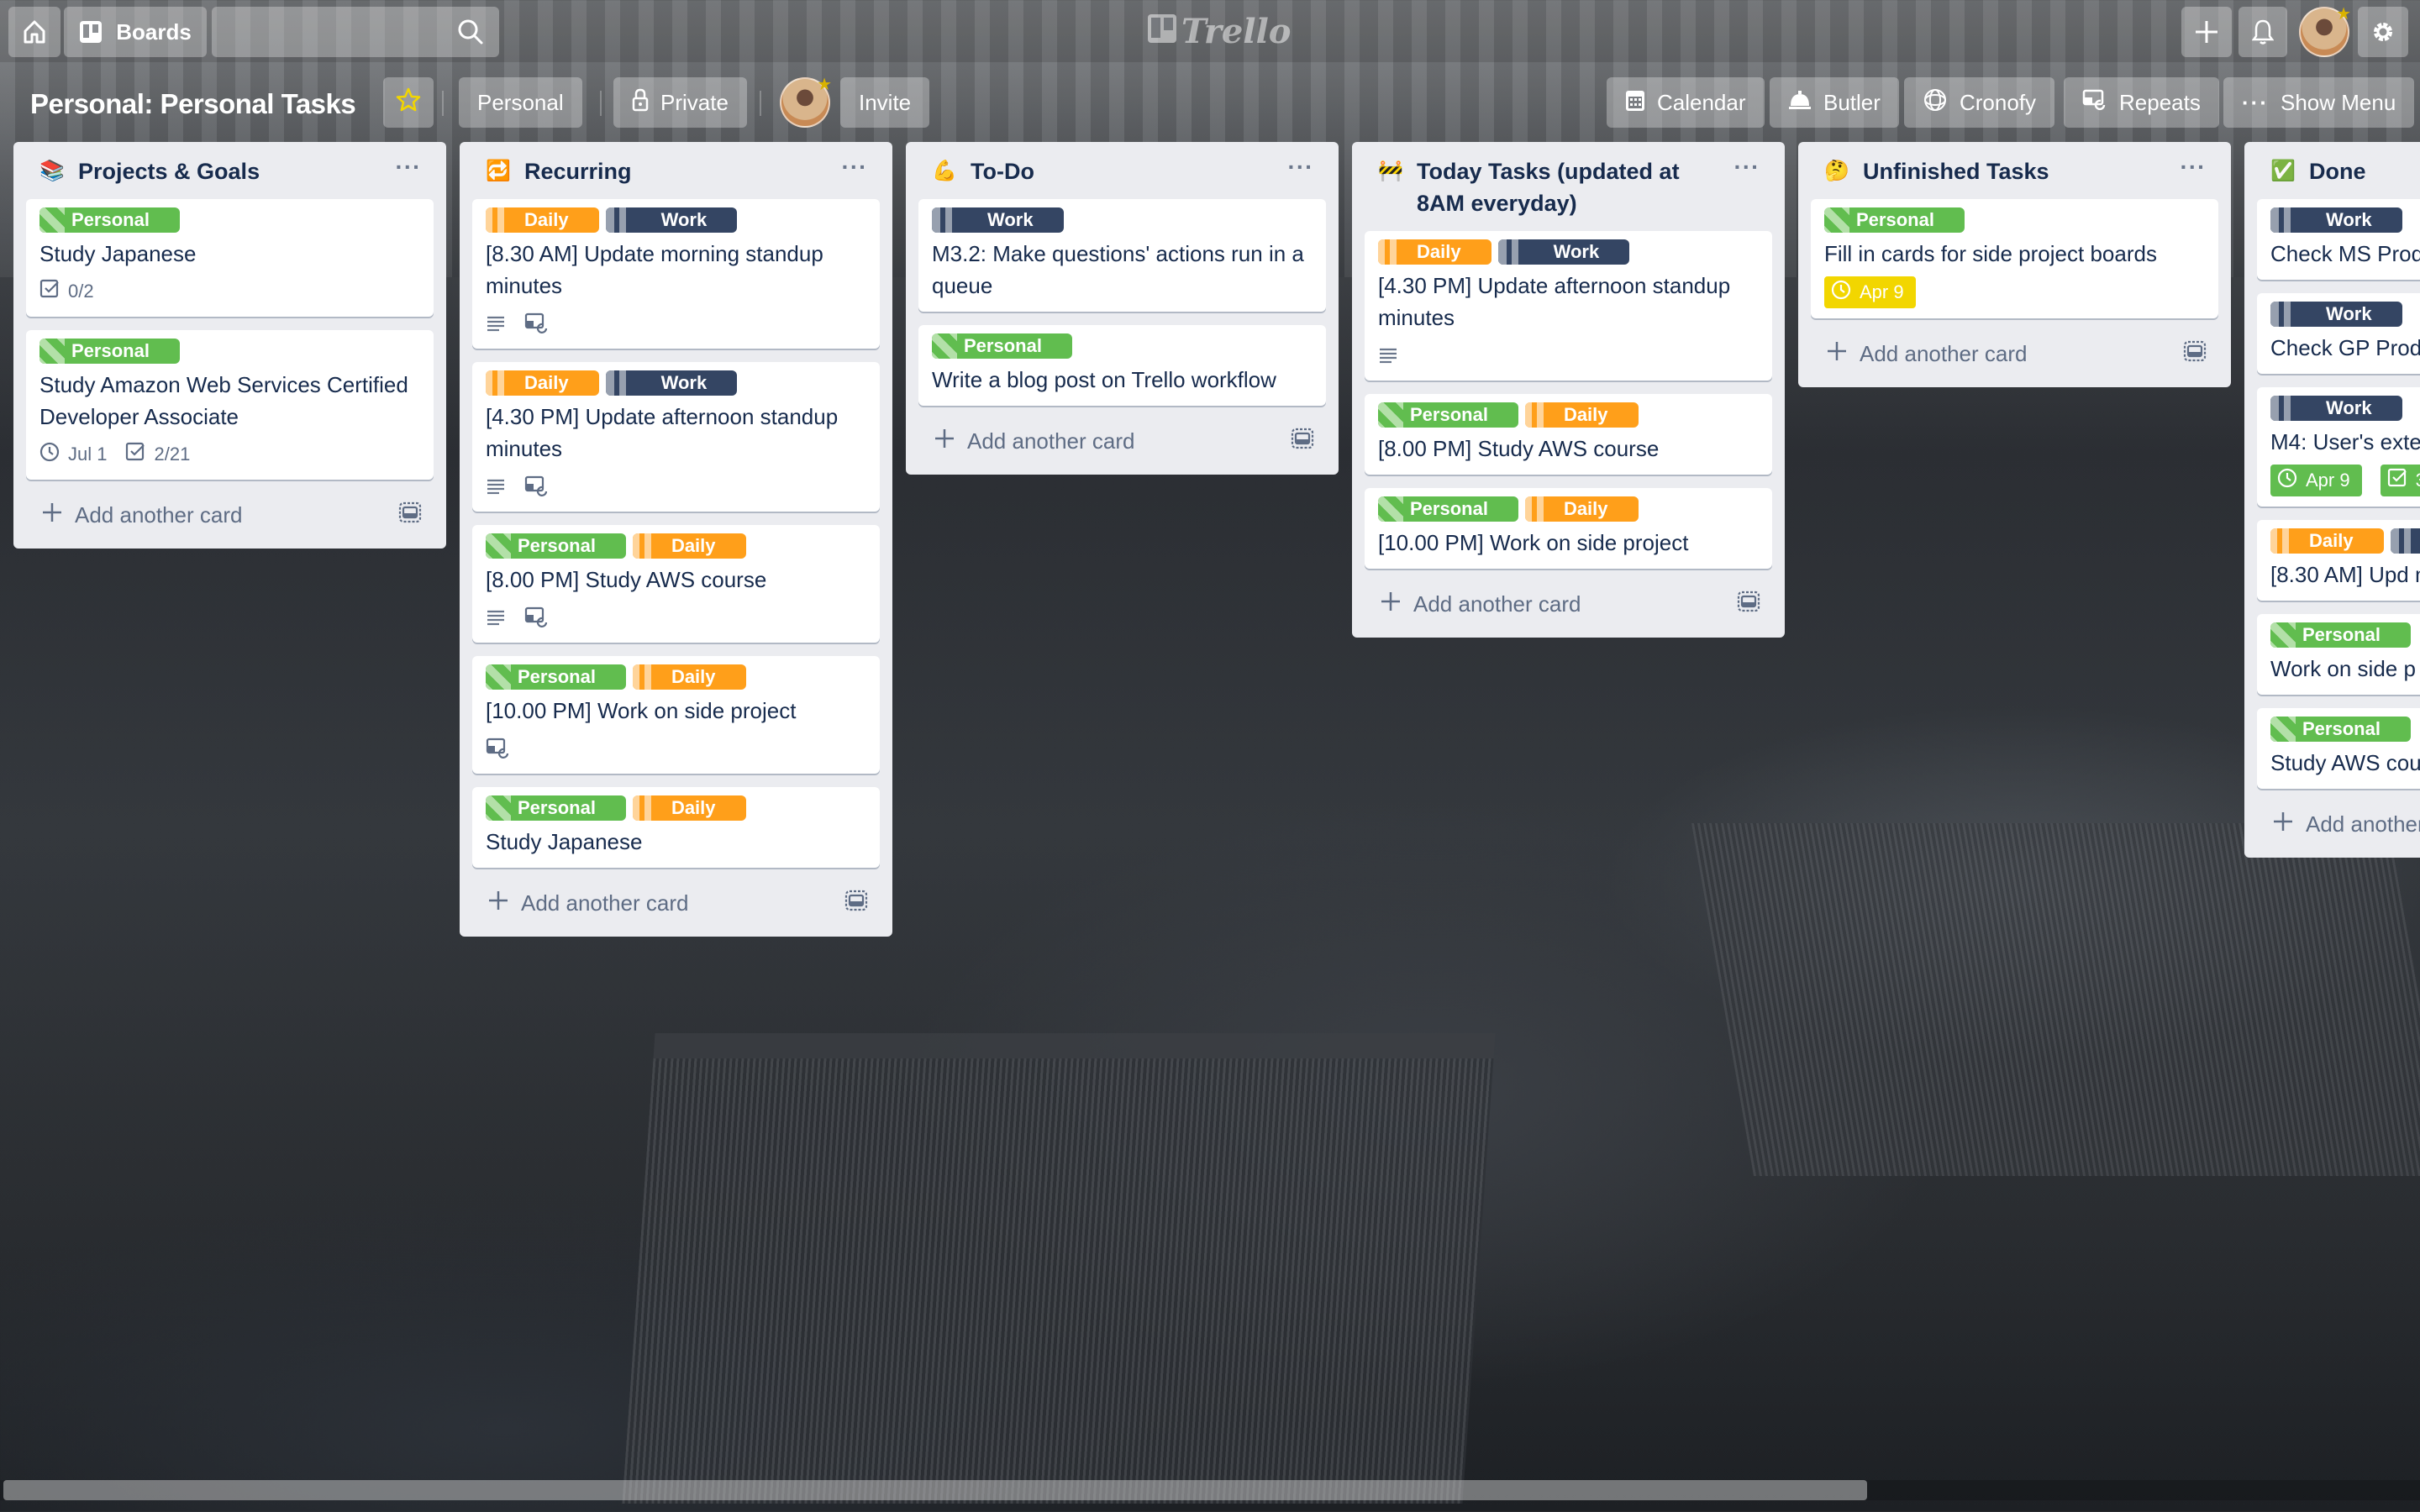  I want to click on card: Personal Study Japanese 0/2, so click(230, 258).